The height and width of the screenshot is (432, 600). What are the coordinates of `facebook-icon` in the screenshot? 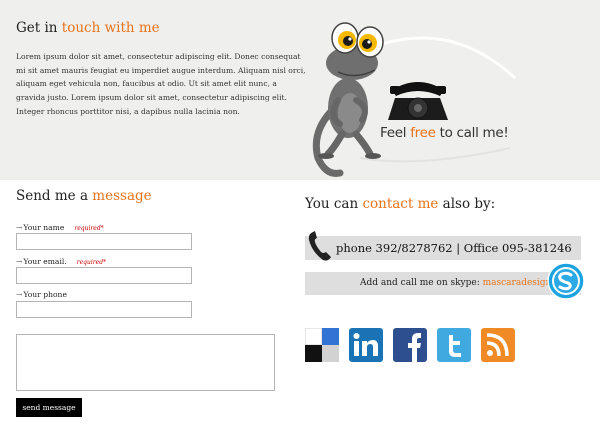 It's located at (410, 345).